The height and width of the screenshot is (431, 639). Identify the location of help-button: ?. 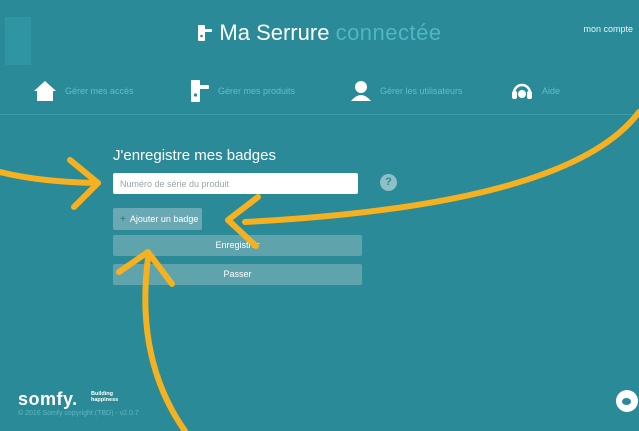
(388, 182).